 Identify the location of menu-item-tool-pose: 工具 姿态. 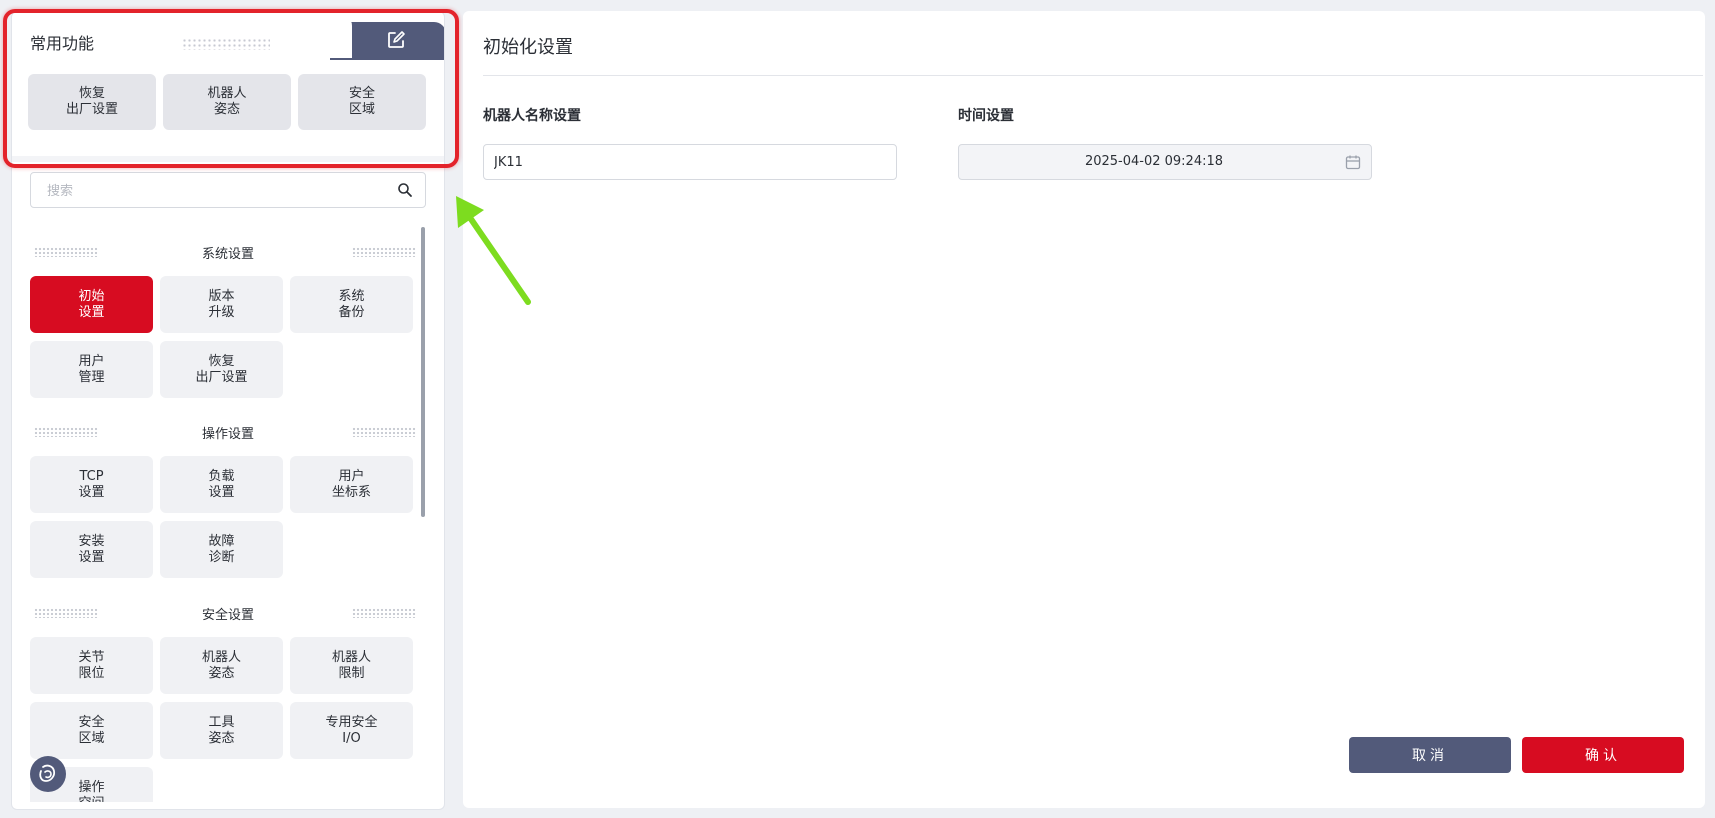
(221, 730).